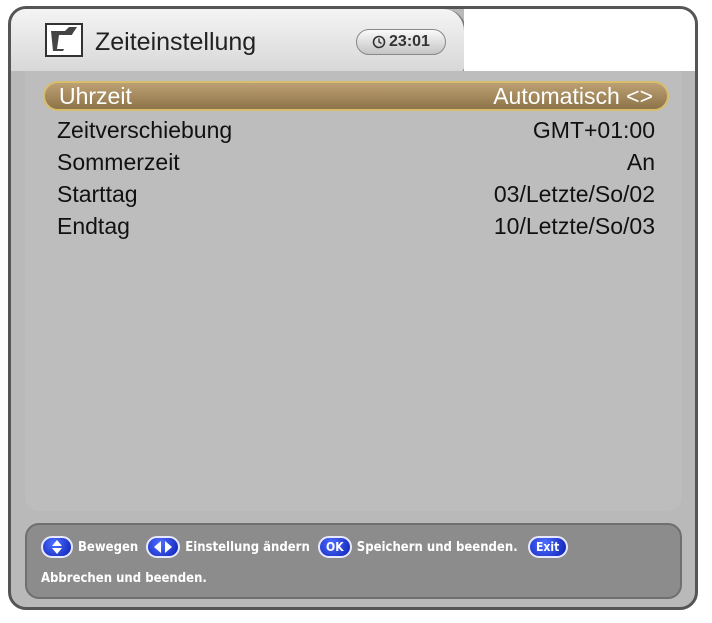  What do you see at coordinates (247, 547) in the screenshot?
I see `help-change-setting: Einstellung ändern` at bounding box center [247, 547].